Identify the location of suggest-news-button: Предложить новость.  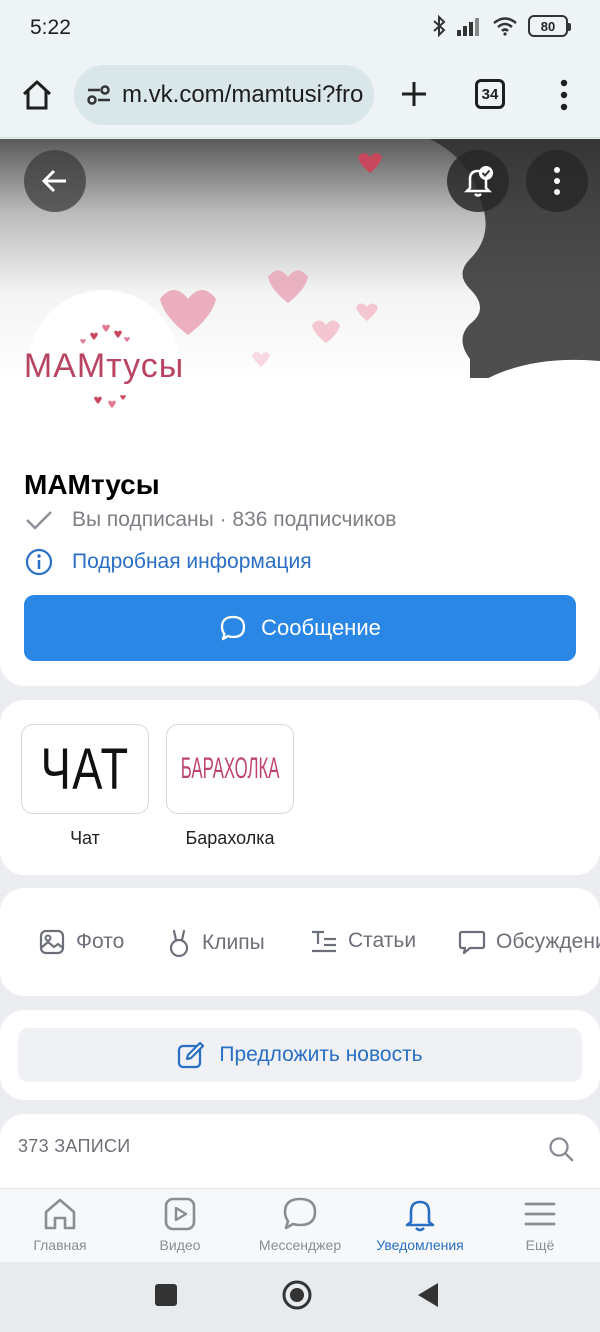
(300, 1055).